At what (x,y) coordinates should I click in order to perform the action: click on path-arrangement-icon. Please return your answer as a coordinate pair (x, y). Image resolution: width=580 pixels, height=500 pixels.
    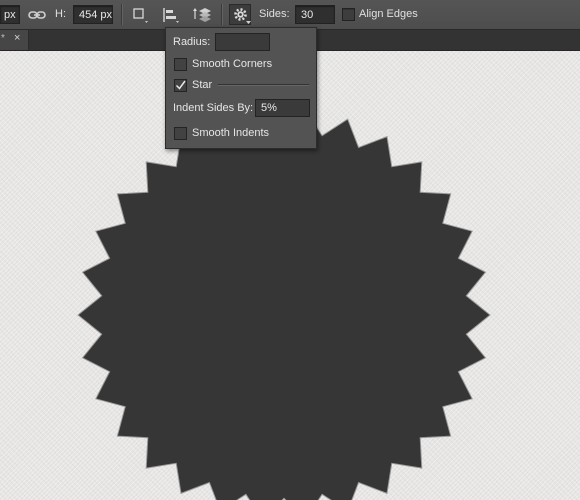
    Looking at the image, I should click on (201, 14).